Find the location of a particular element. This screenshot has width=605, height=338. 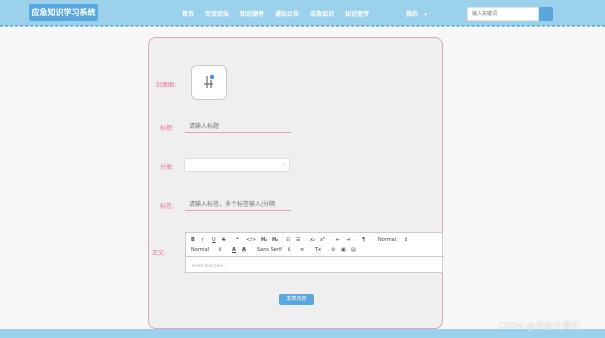

nav-item-forum: 交流论坛 is located at coordinates (217, 13).